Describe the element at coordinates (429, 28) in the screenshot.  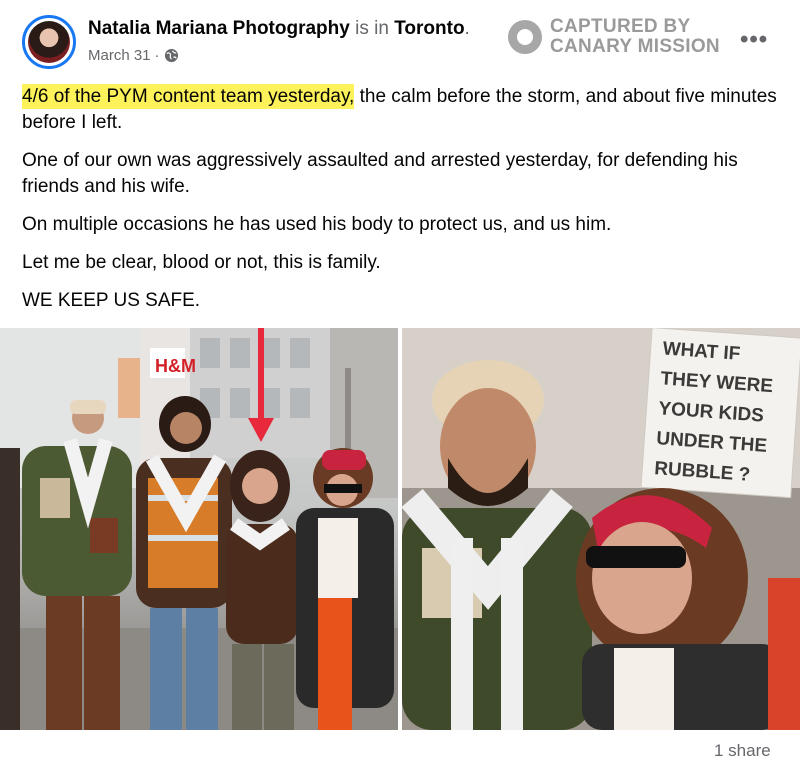
I see `location-link: Toronto` at that location.